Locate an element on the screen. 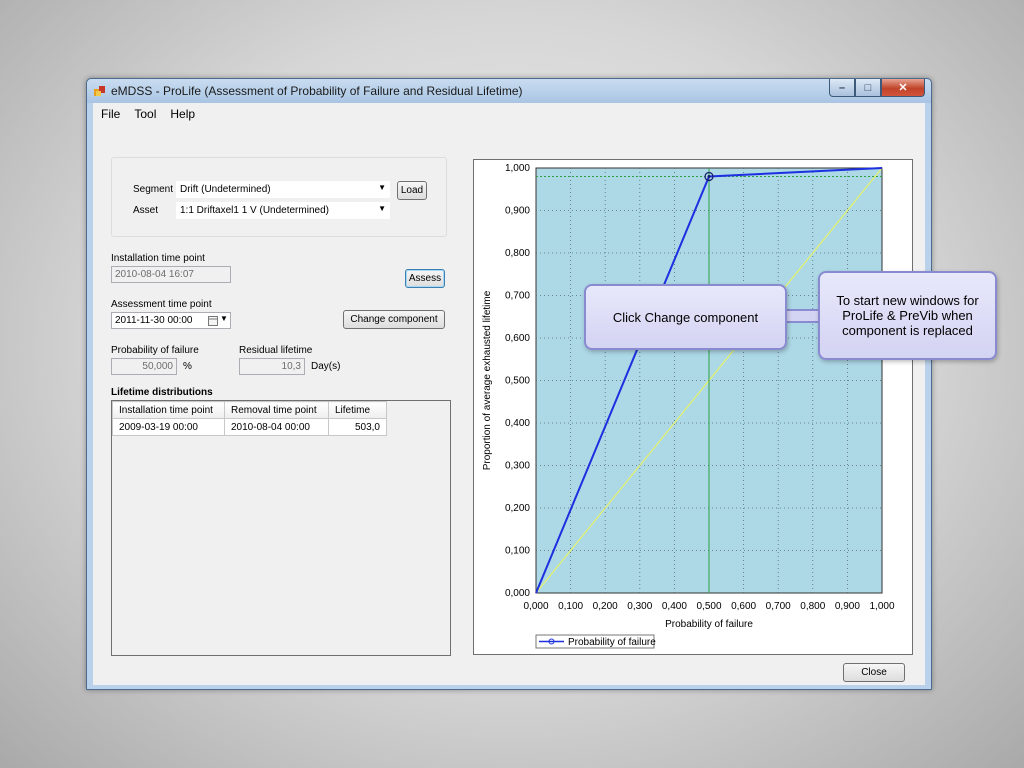 Image resolution: width=1024 pixels, height=768 pixels. minimize-button: – is located at coordinates (842, 88).